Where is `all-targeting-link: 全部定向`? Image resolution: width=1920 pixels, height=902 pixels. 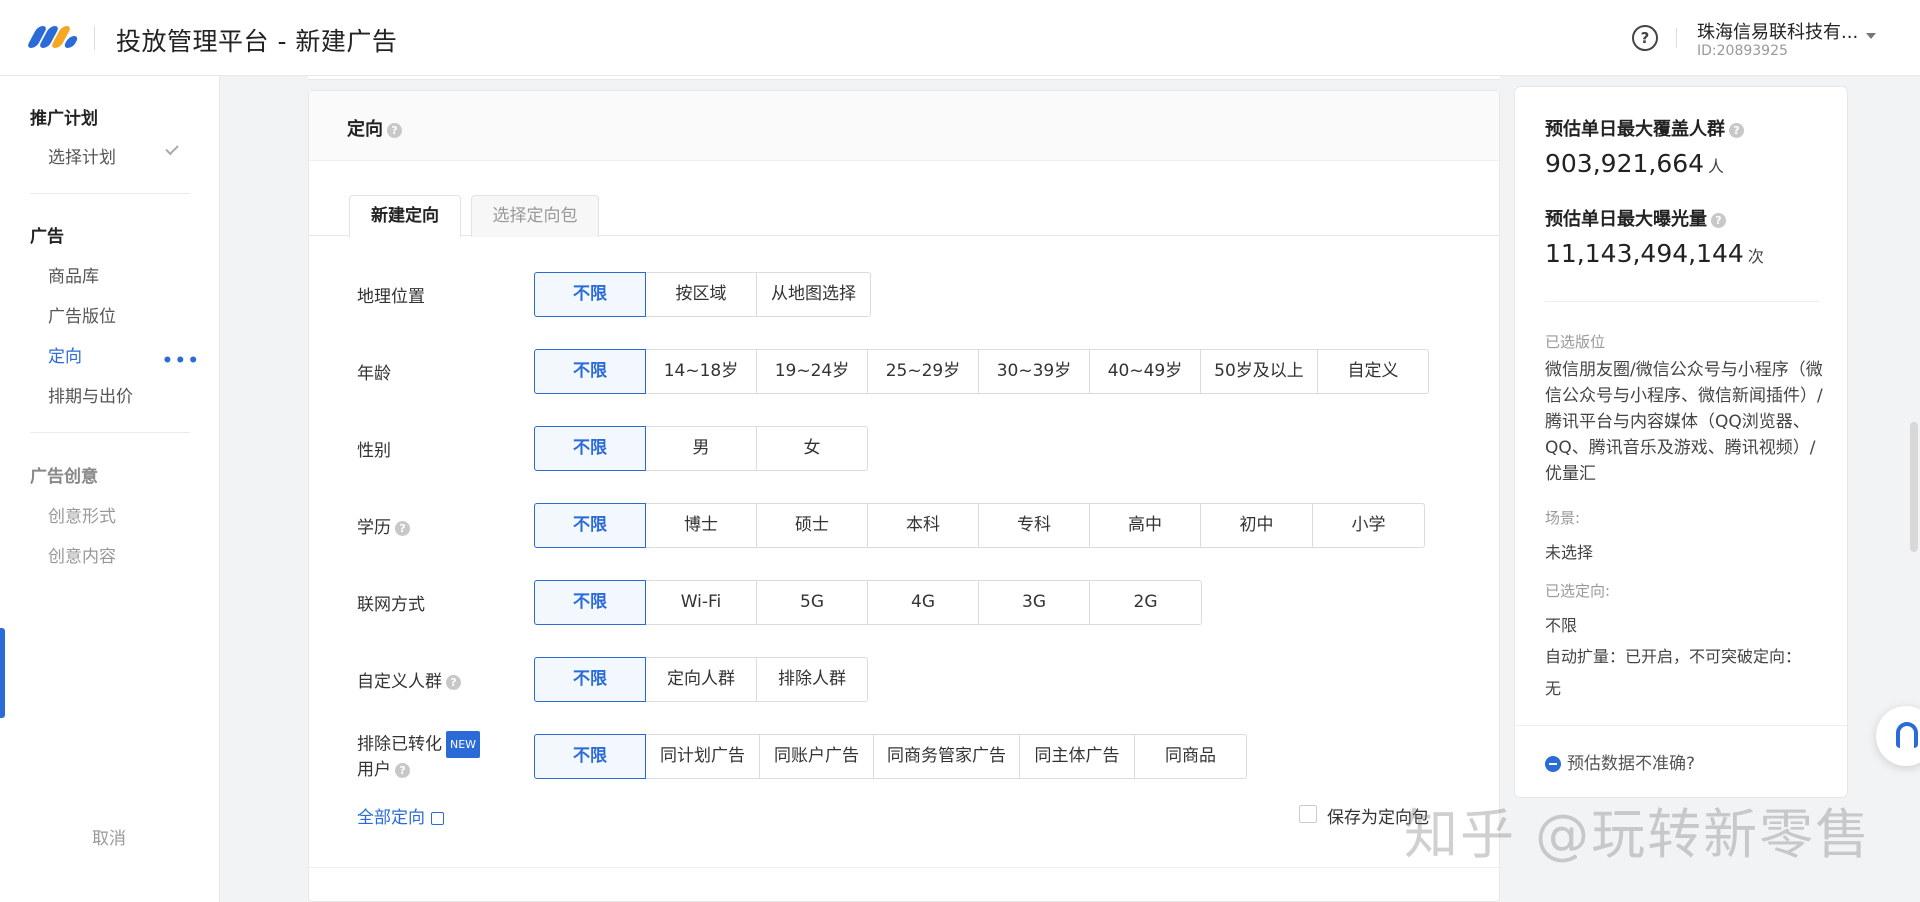
all-targeting-link: 全部定向 is located at coordinates (400, 815).